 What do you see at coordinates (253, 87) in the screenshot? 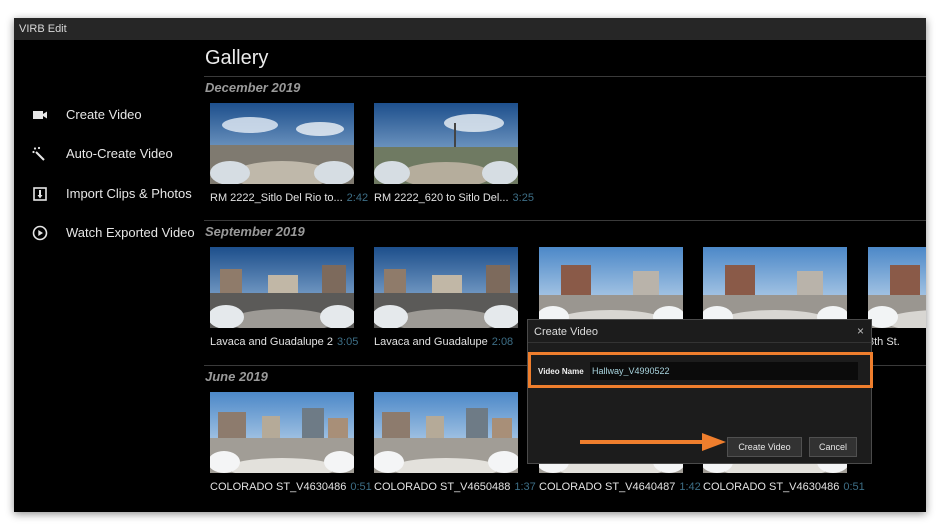
I see `section-heading: December 2019` at bounding box center [253, 87].